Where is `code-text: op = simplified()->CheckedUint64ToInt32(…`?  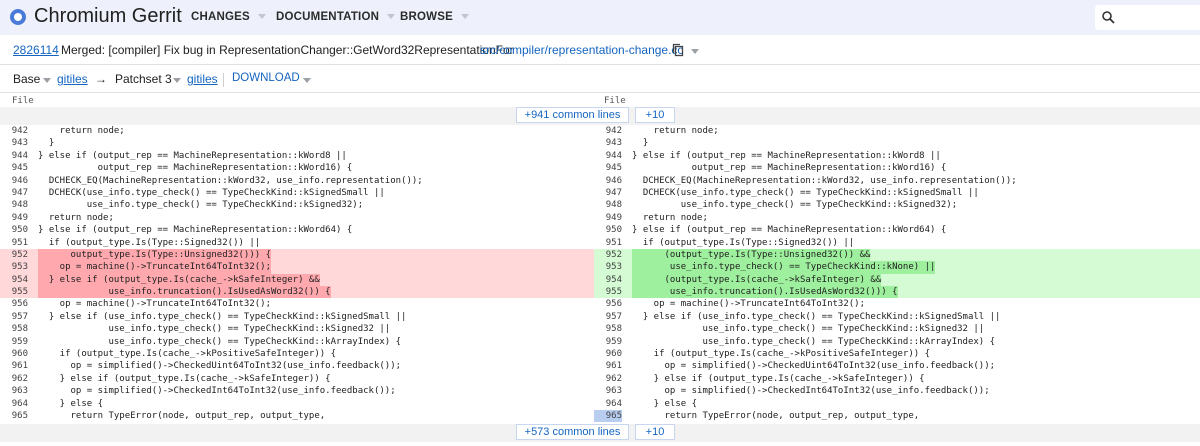 code-text: op = simplified()->CheckedUint64ToInt32(… is located at coordinates (220, 366).